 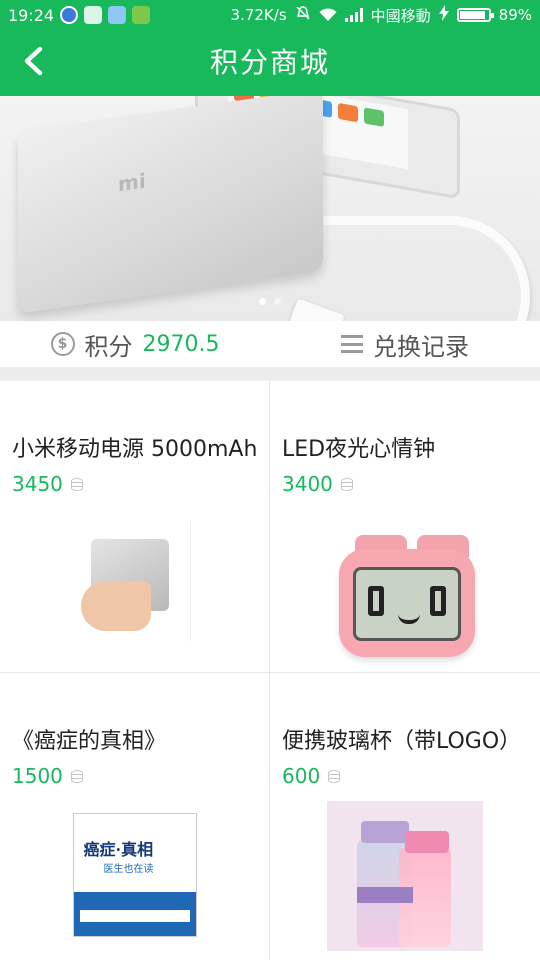 I want to click on points-balance: $ 积分 2970.5, so click(x=135, y=344).